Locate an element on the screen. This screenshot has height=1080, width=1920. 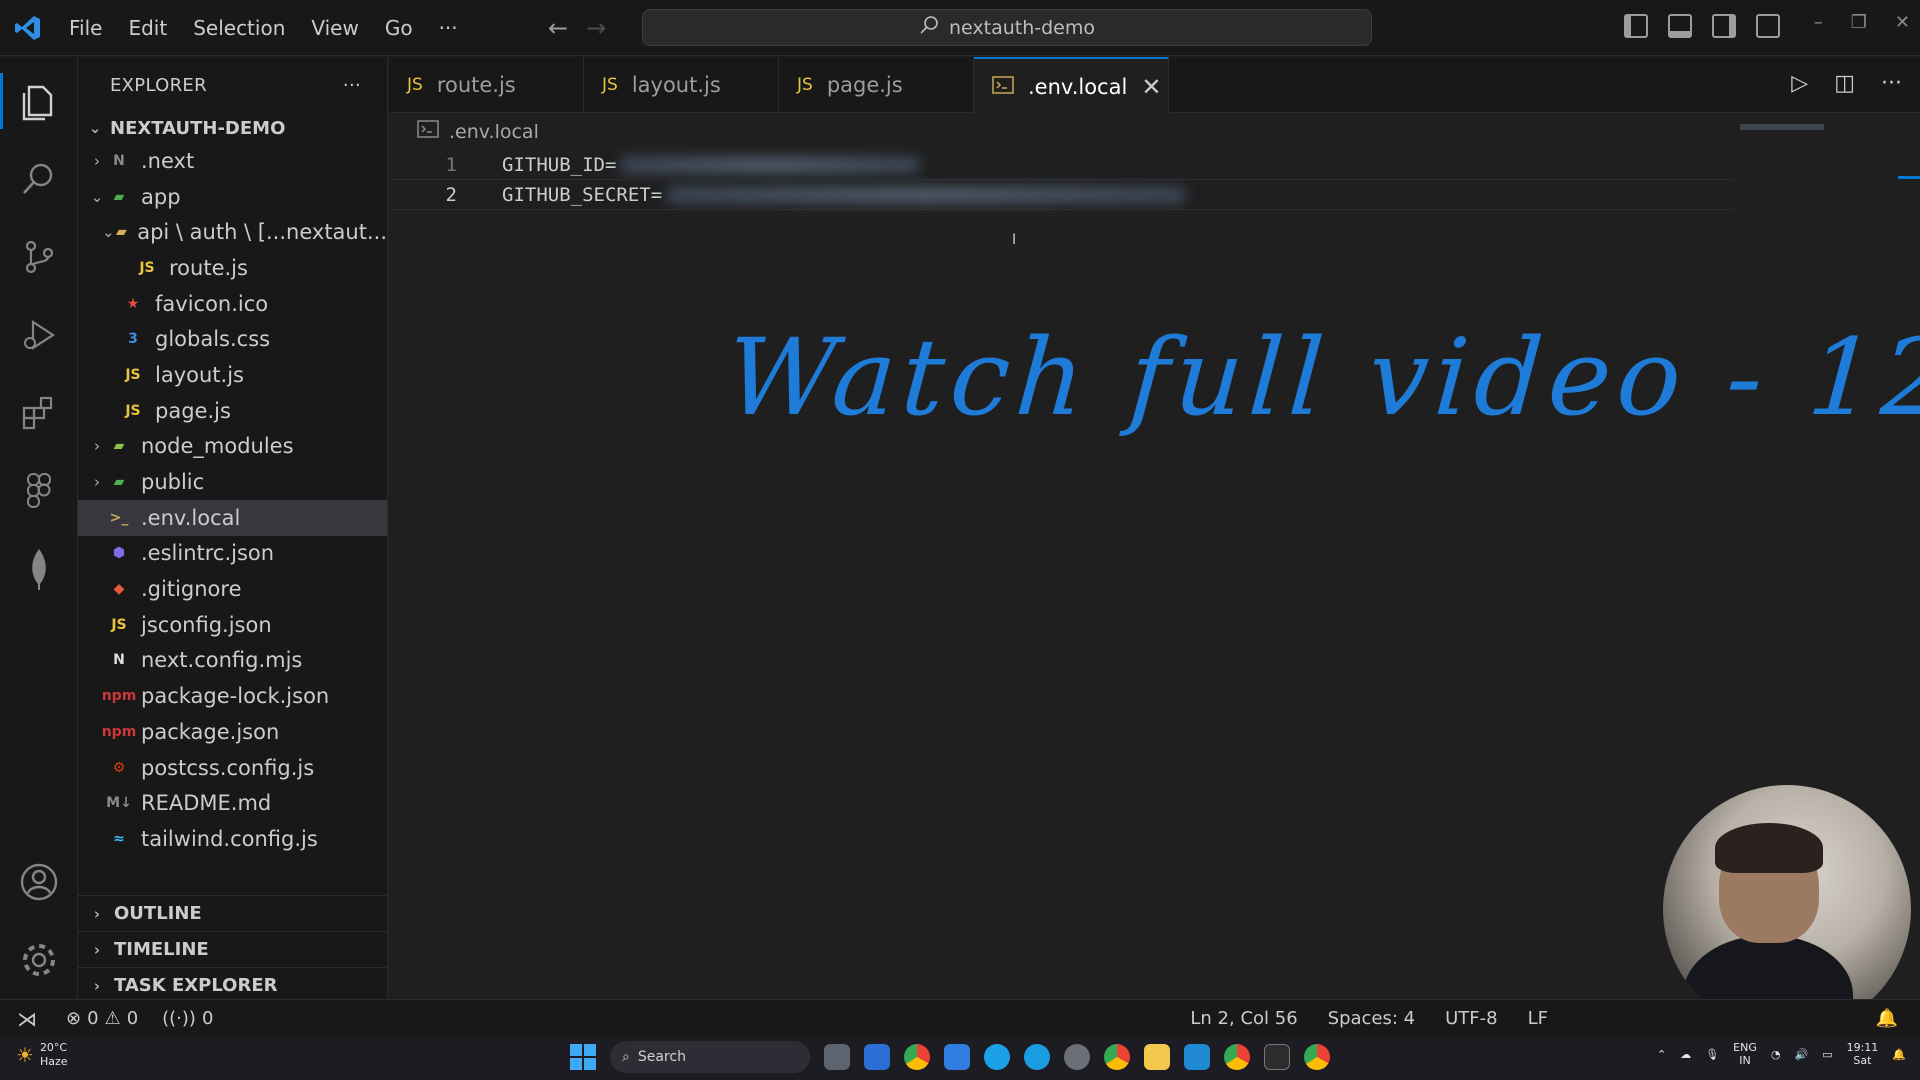
tree-item: ◆ .gitignore is located at coordinates (232, 589).